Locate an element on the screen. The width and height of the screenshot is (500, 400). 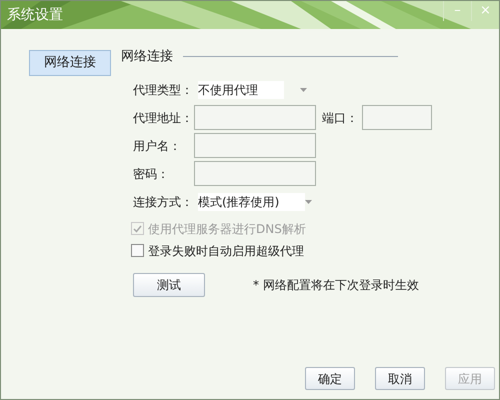
field-label: 密码： is located at coordinates (151, 174).